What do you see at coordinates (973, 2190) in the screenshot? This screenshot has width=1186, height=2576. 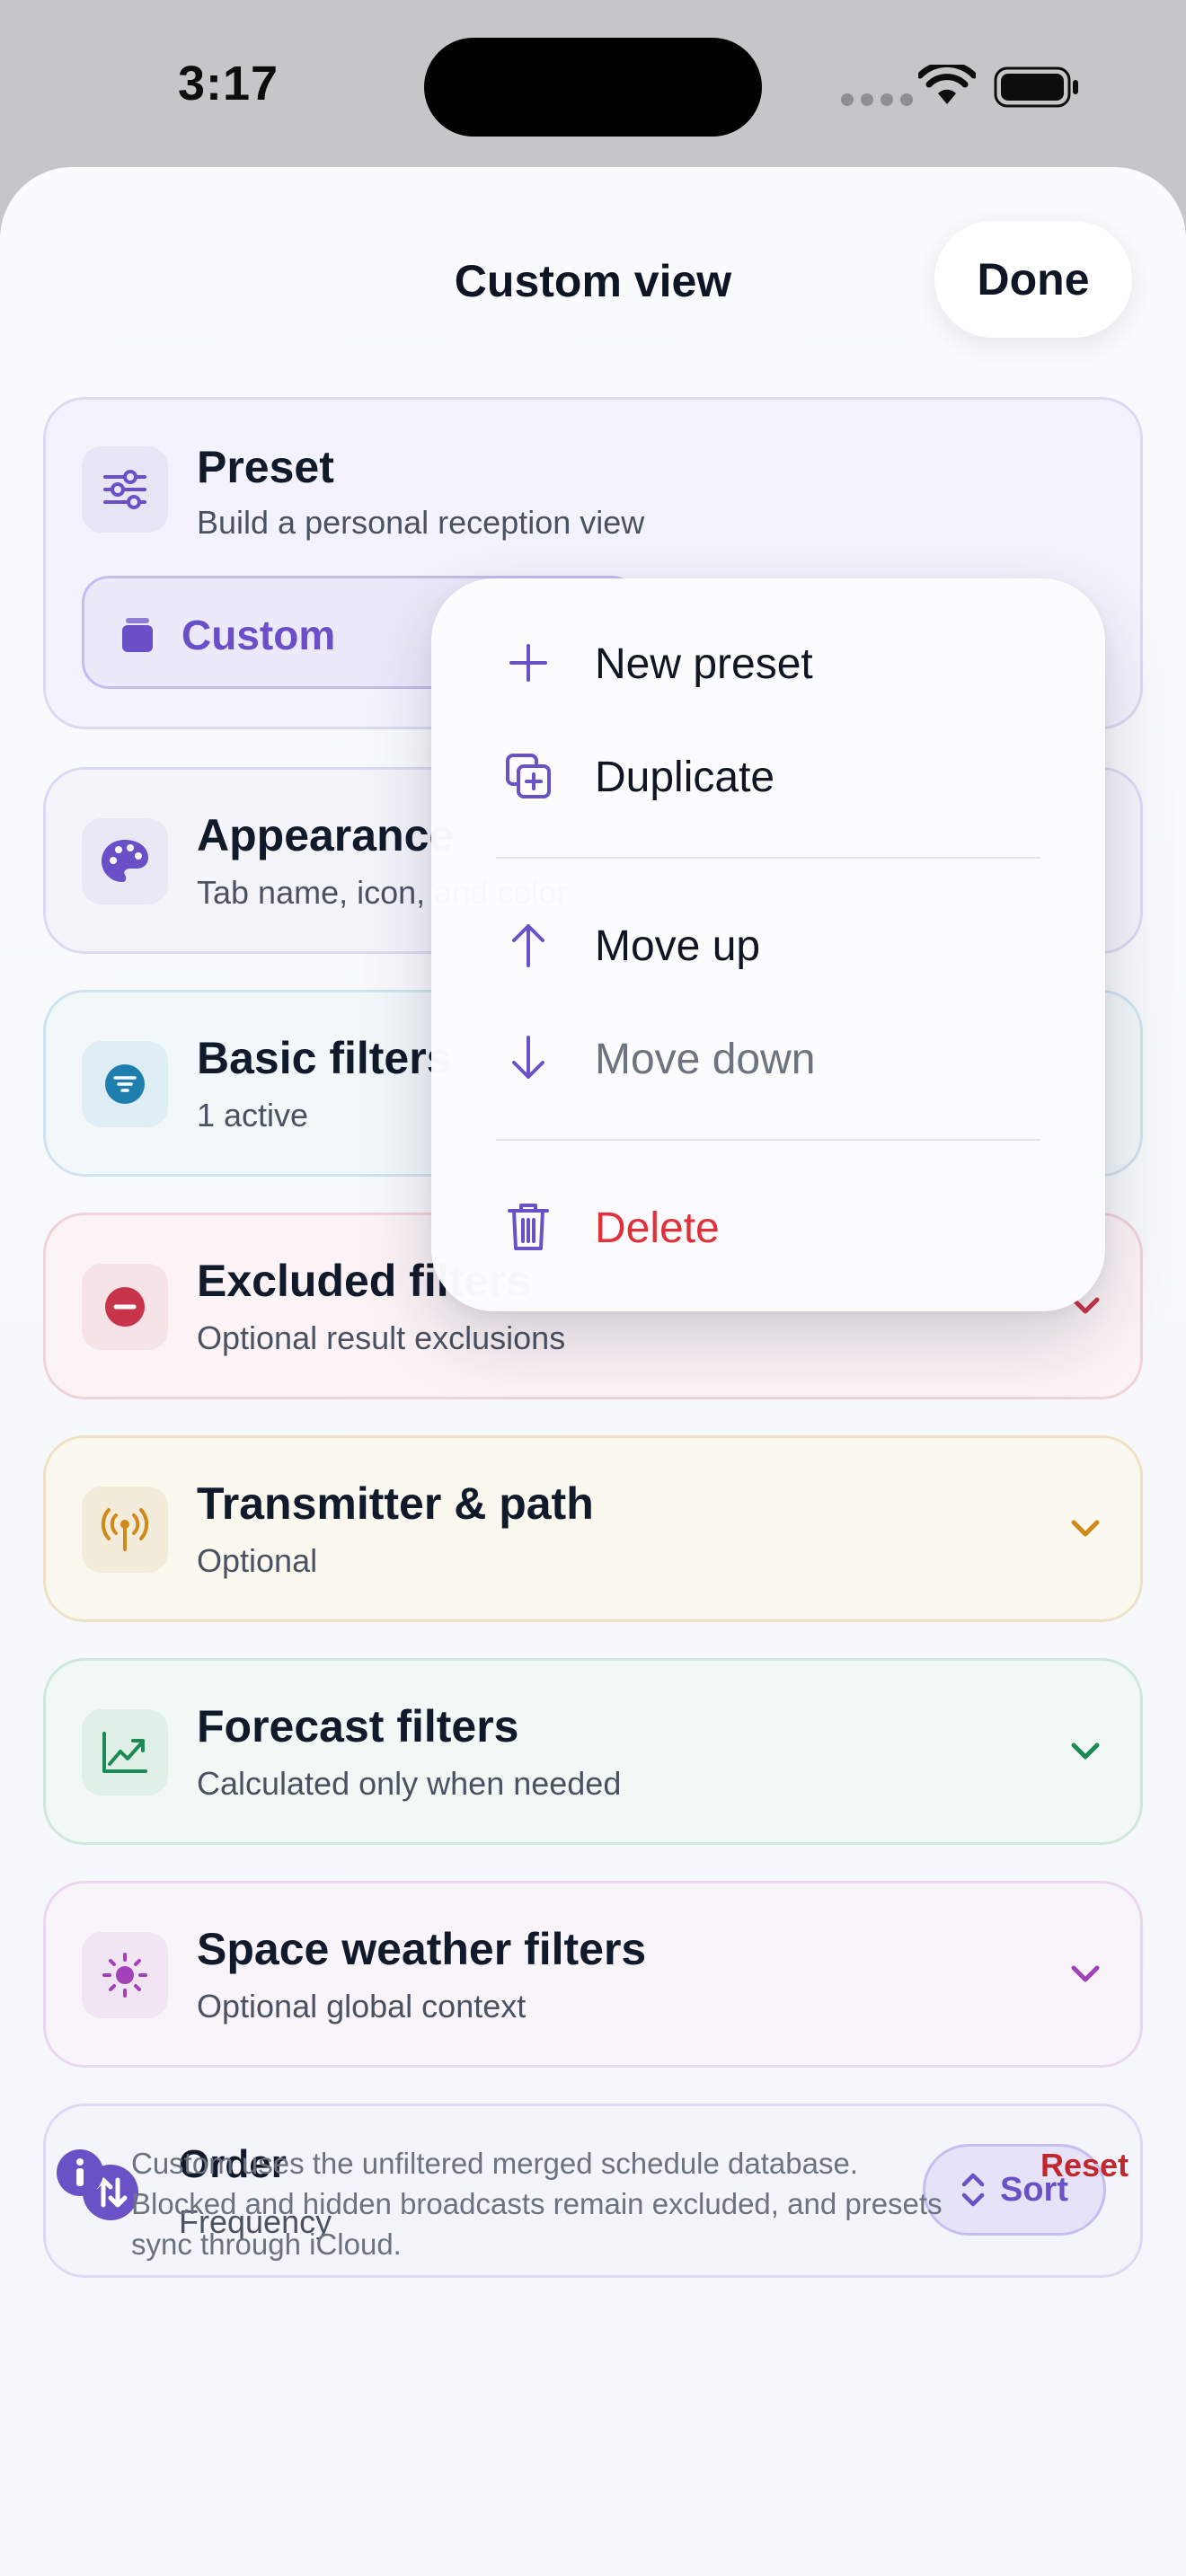 I see `chevron-up-down-icon` at bounding box center [973, 2190].